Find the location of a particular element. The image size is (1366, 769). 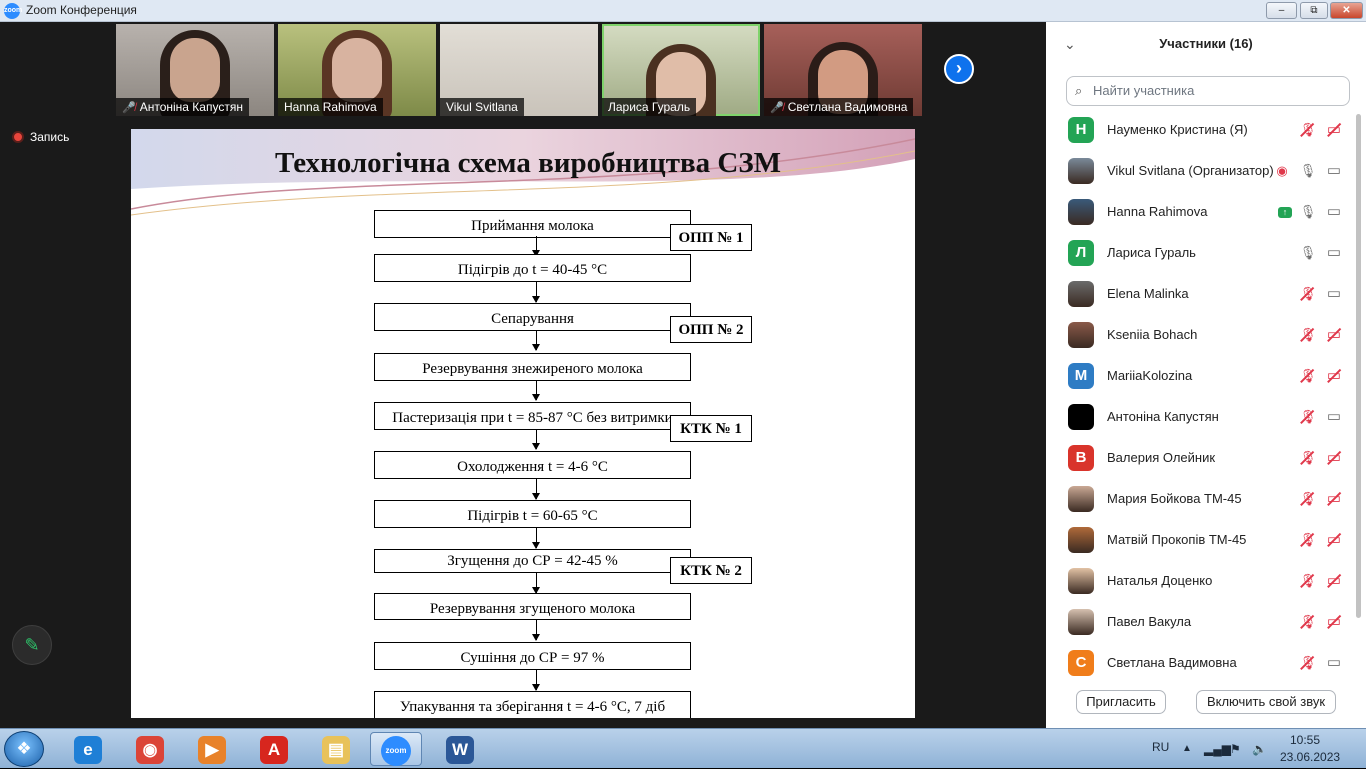

thumbnail-name: Vikul Svitlana is located at coordinates (482, 107).